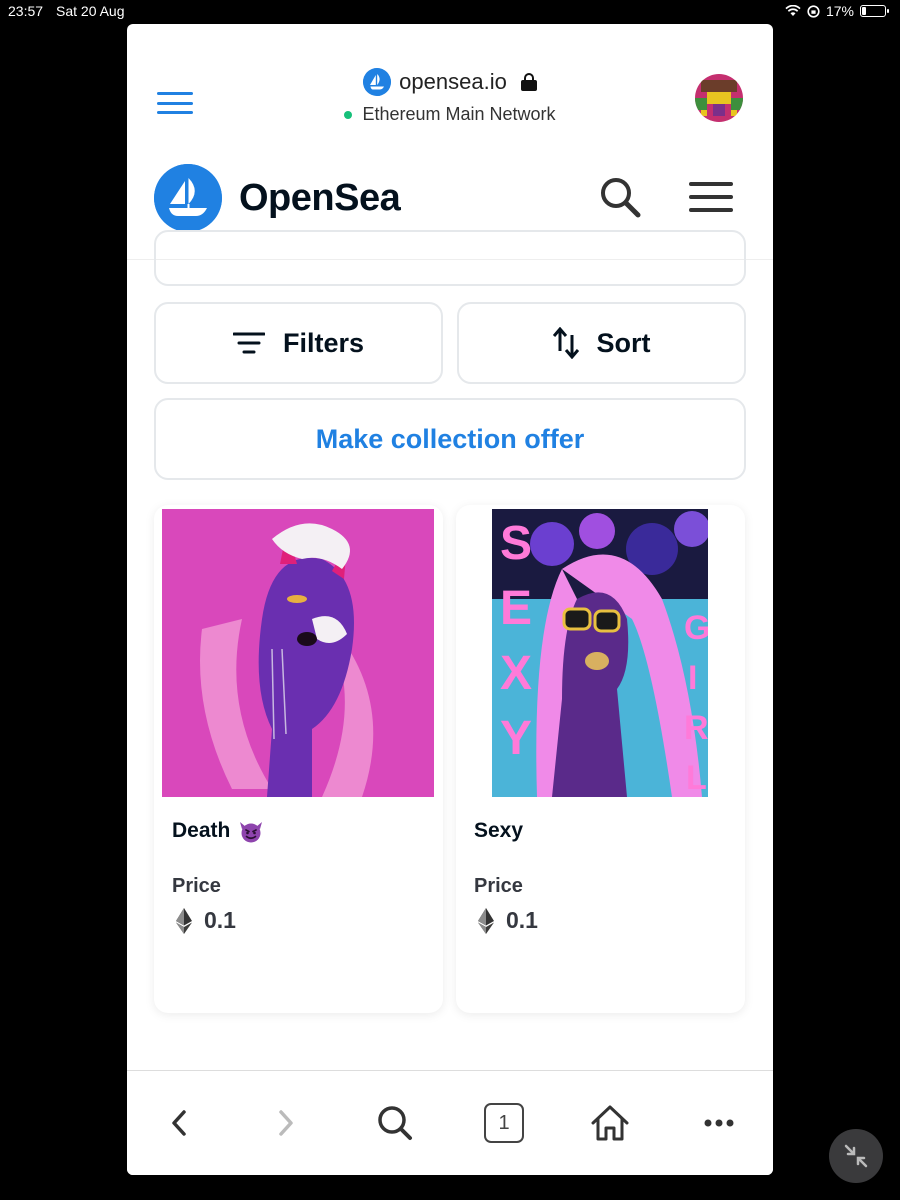 The width and height of the screenshot is (900, 1200). What do you see at coordinates (298, 653) in the screenshot?
I see `nft-image` at bounding box center [298, 653].